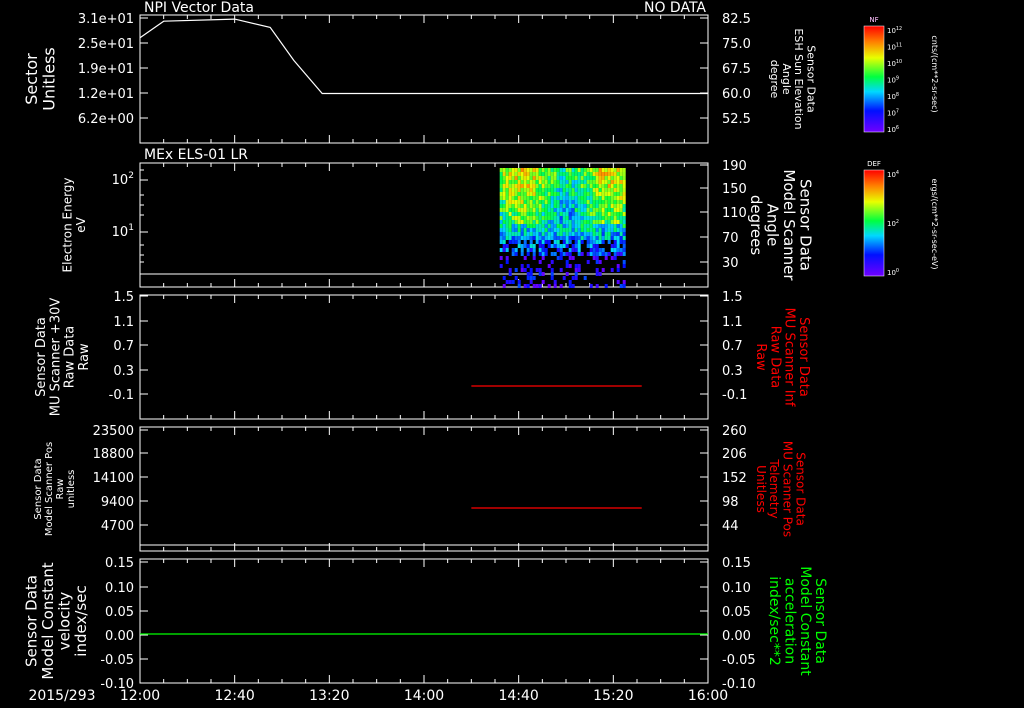  I want to click on y2-axis-label-line: Sensor Data, so click(803, 357).